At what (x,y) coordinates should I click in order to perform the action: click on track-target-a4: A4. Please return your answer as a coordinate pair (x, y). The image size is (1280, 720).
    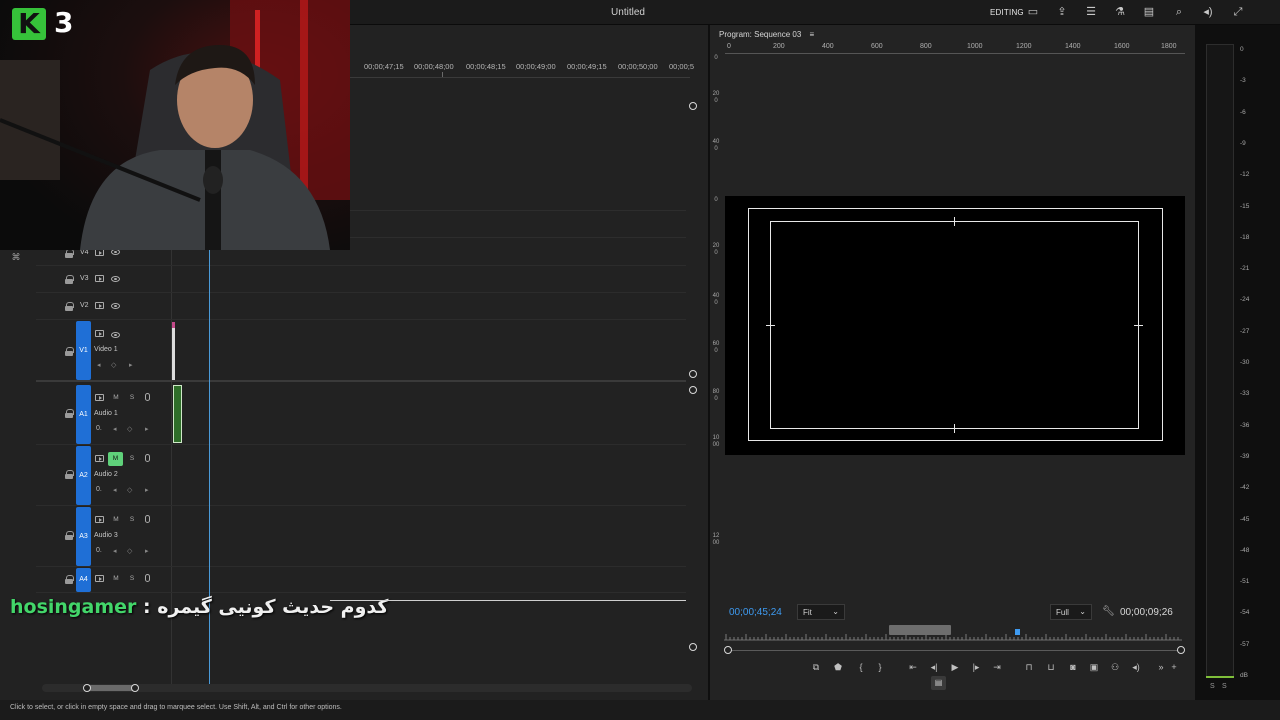
    Looking at the image, I should click on (83, 580).